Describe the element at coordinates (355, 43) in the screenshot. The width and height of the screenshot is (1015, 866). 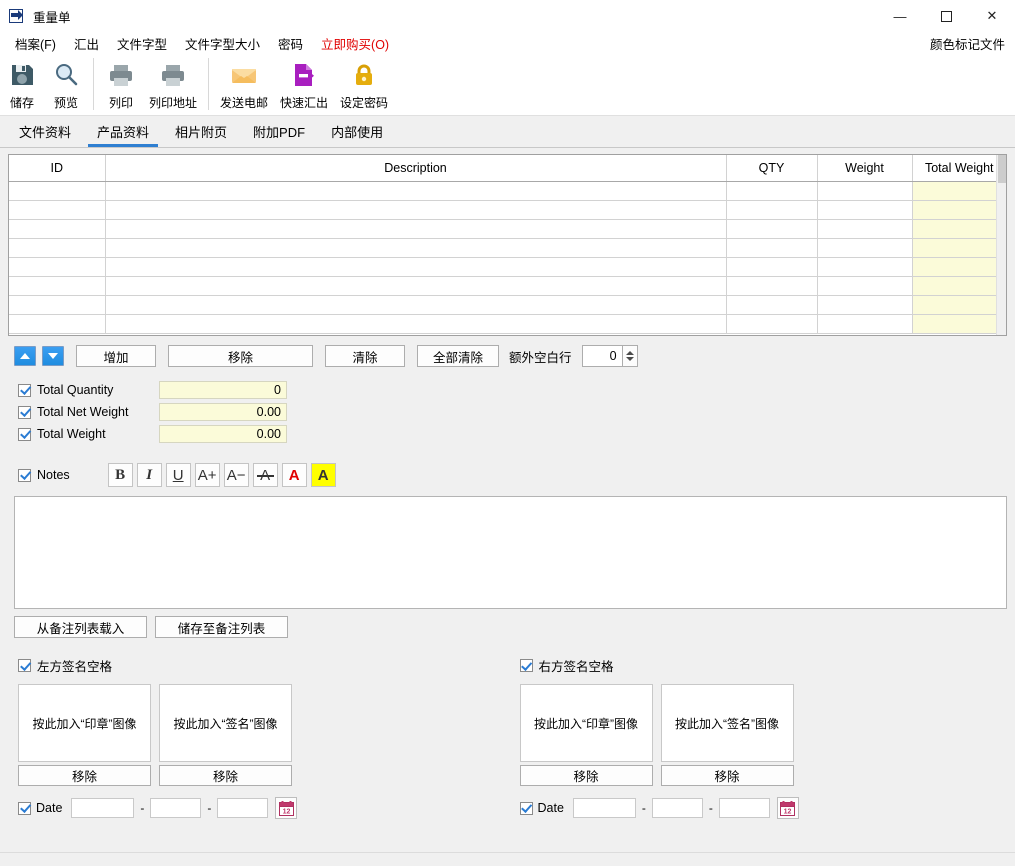
I see `menu-item-buy-now: 立即购买(O)` at that location.